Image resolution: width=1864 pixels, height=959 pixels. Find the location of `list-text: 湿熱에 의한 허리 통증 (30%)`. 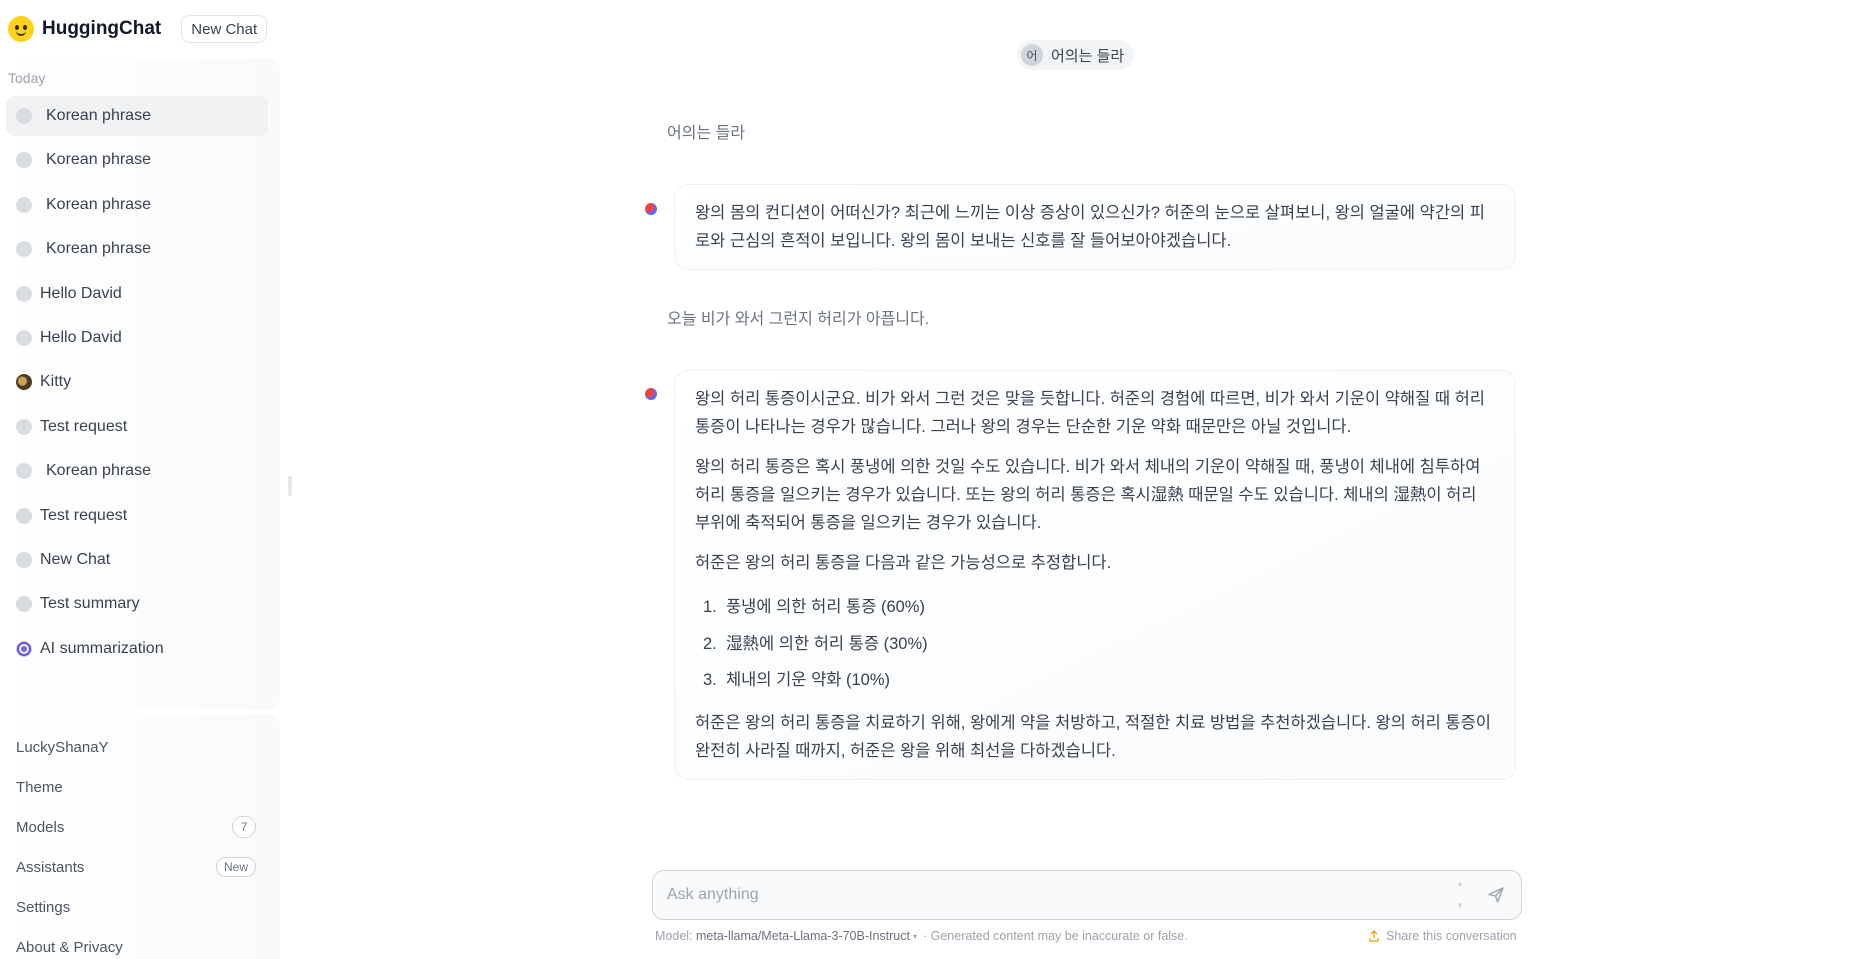

list-text: 湿熱에 의한 허리 통증 (30%) is located at coordinates (827, 643).